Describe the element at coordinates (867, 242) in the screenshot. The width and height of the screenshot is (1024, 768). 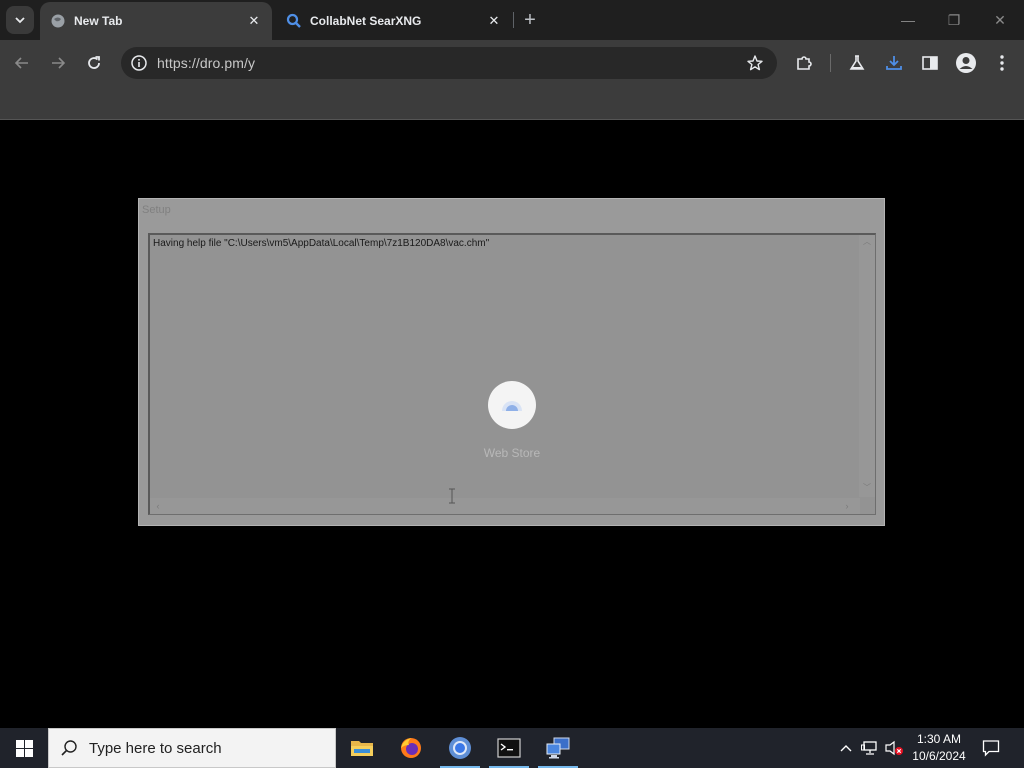
I see `scroll-up-icon: ︿` at that location.